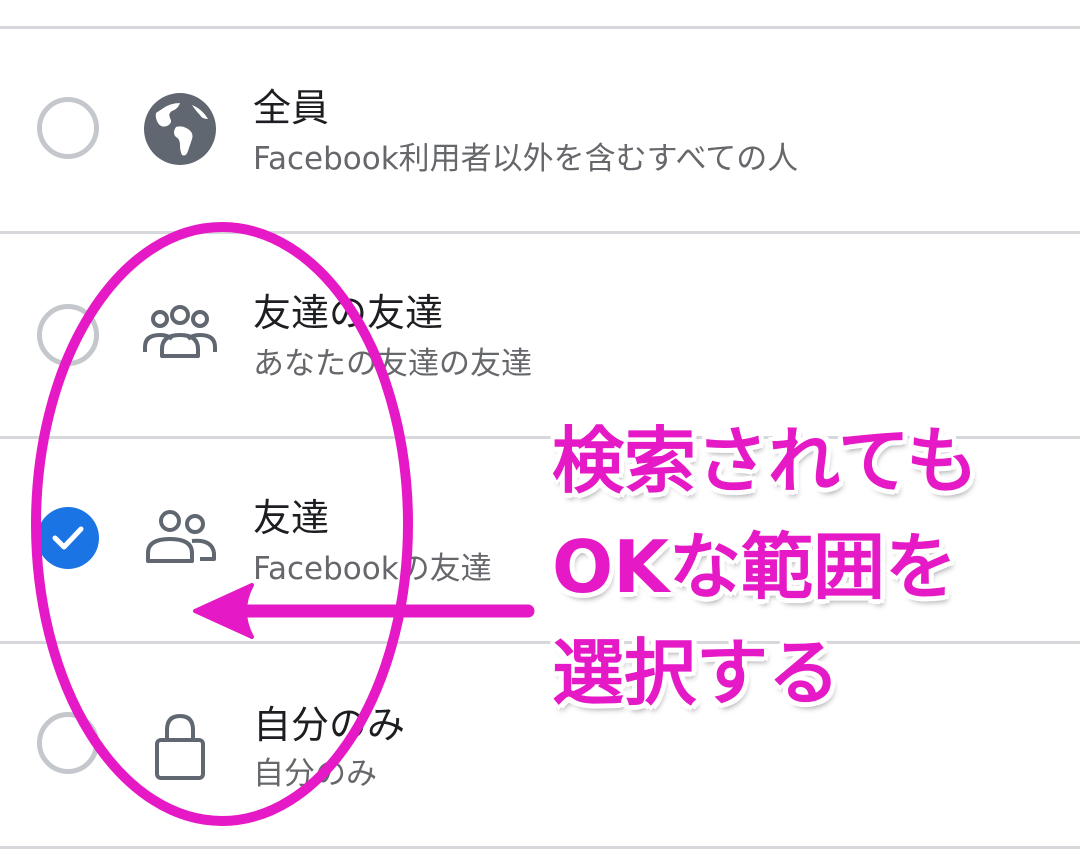 The width and height of the screenshot is (1080, 864). What do you see at coordinates (291, 518) in the screenshot?
I see `option-title: 友達` at bounding box center [291, 518].